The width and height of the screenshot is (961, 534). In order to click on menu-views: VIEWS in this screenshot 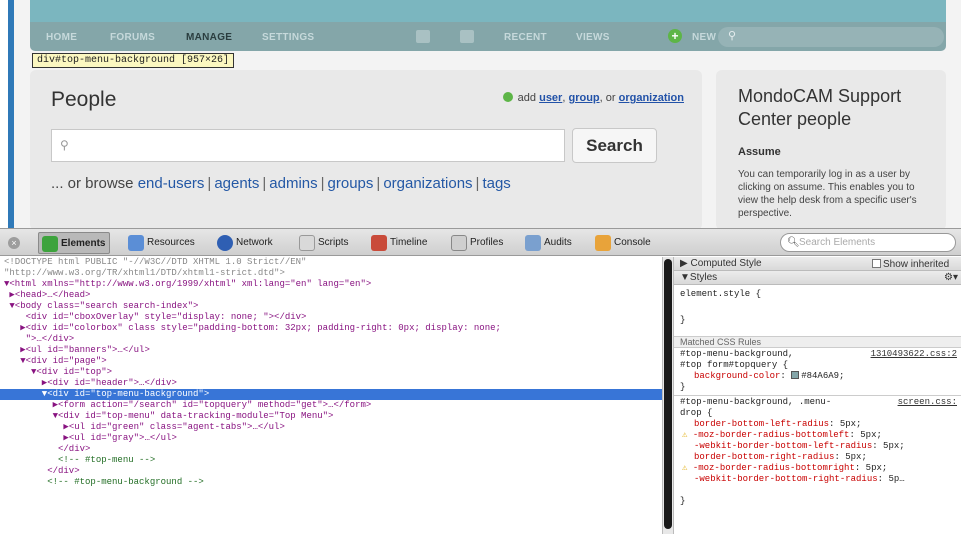, I will do `click(593, 37)`.